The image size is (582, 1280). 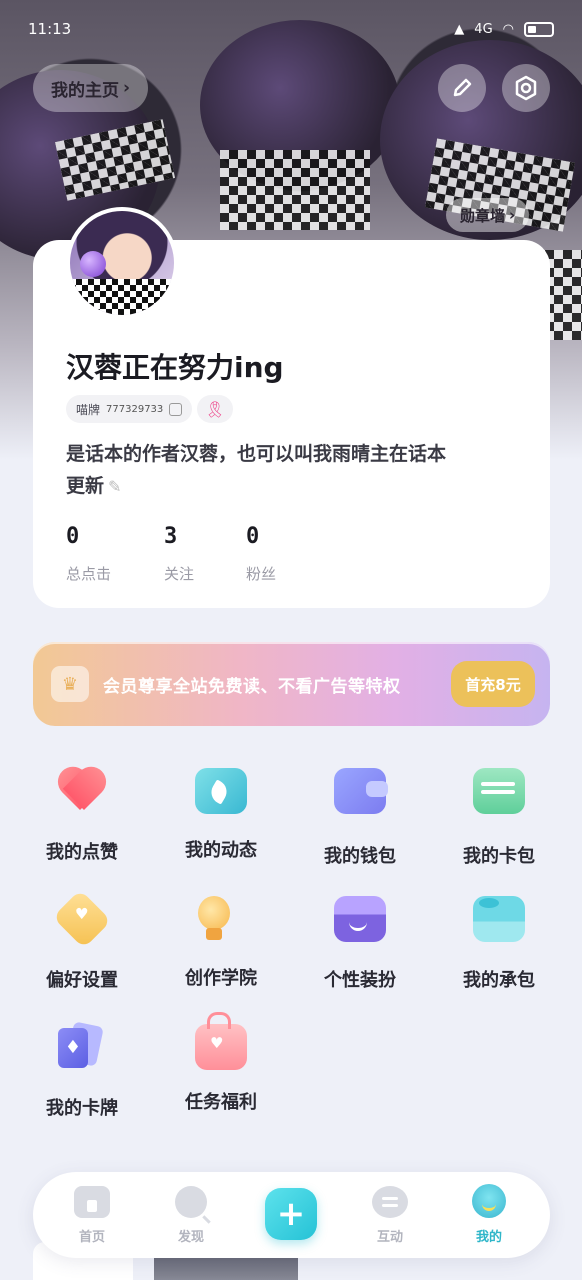 I want to click on badge-wall-label: 勋章墙, so click(x=483, y=215).